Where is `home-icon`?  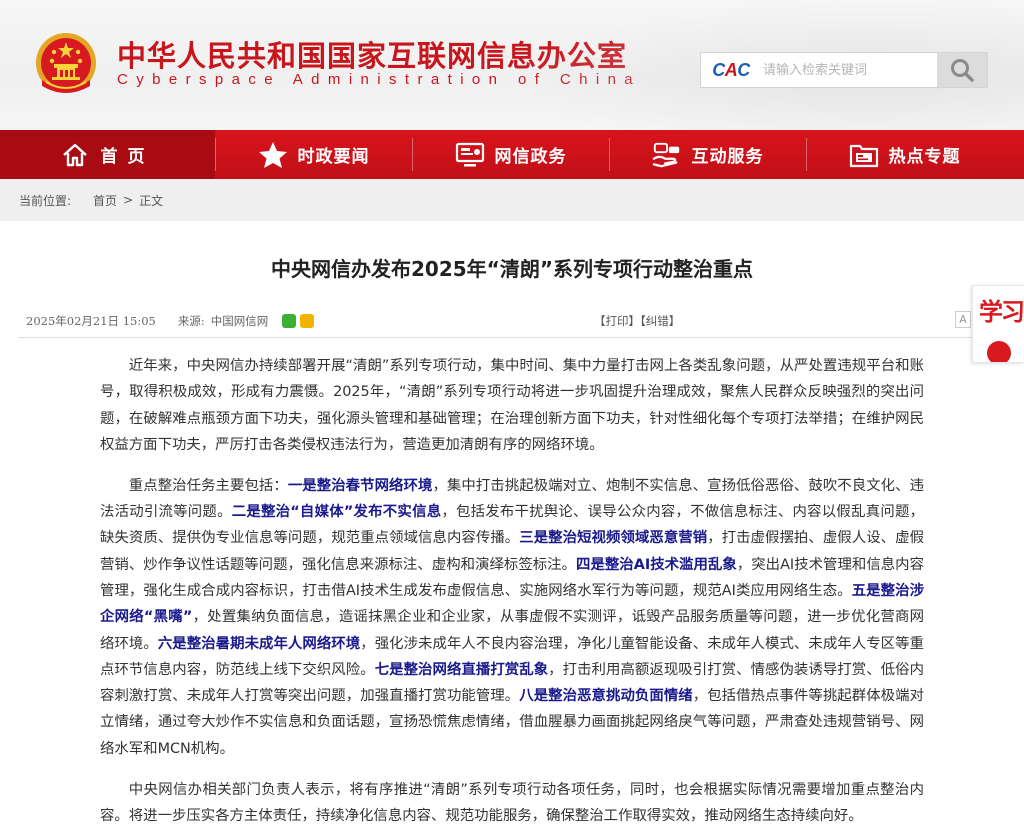
home-icon is located at coordinates (74, 154).